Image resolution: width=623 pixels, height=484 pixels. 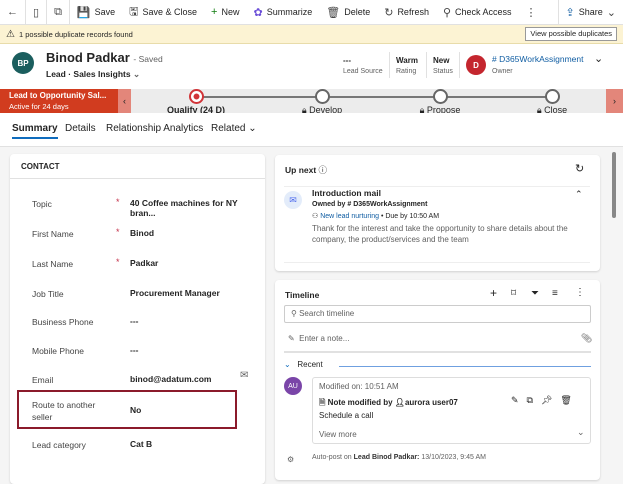 What do you see at coordinates (58, 351) in the screenshot?
I see `field-label: Mobile Phone` at bounding box center [58, 351].